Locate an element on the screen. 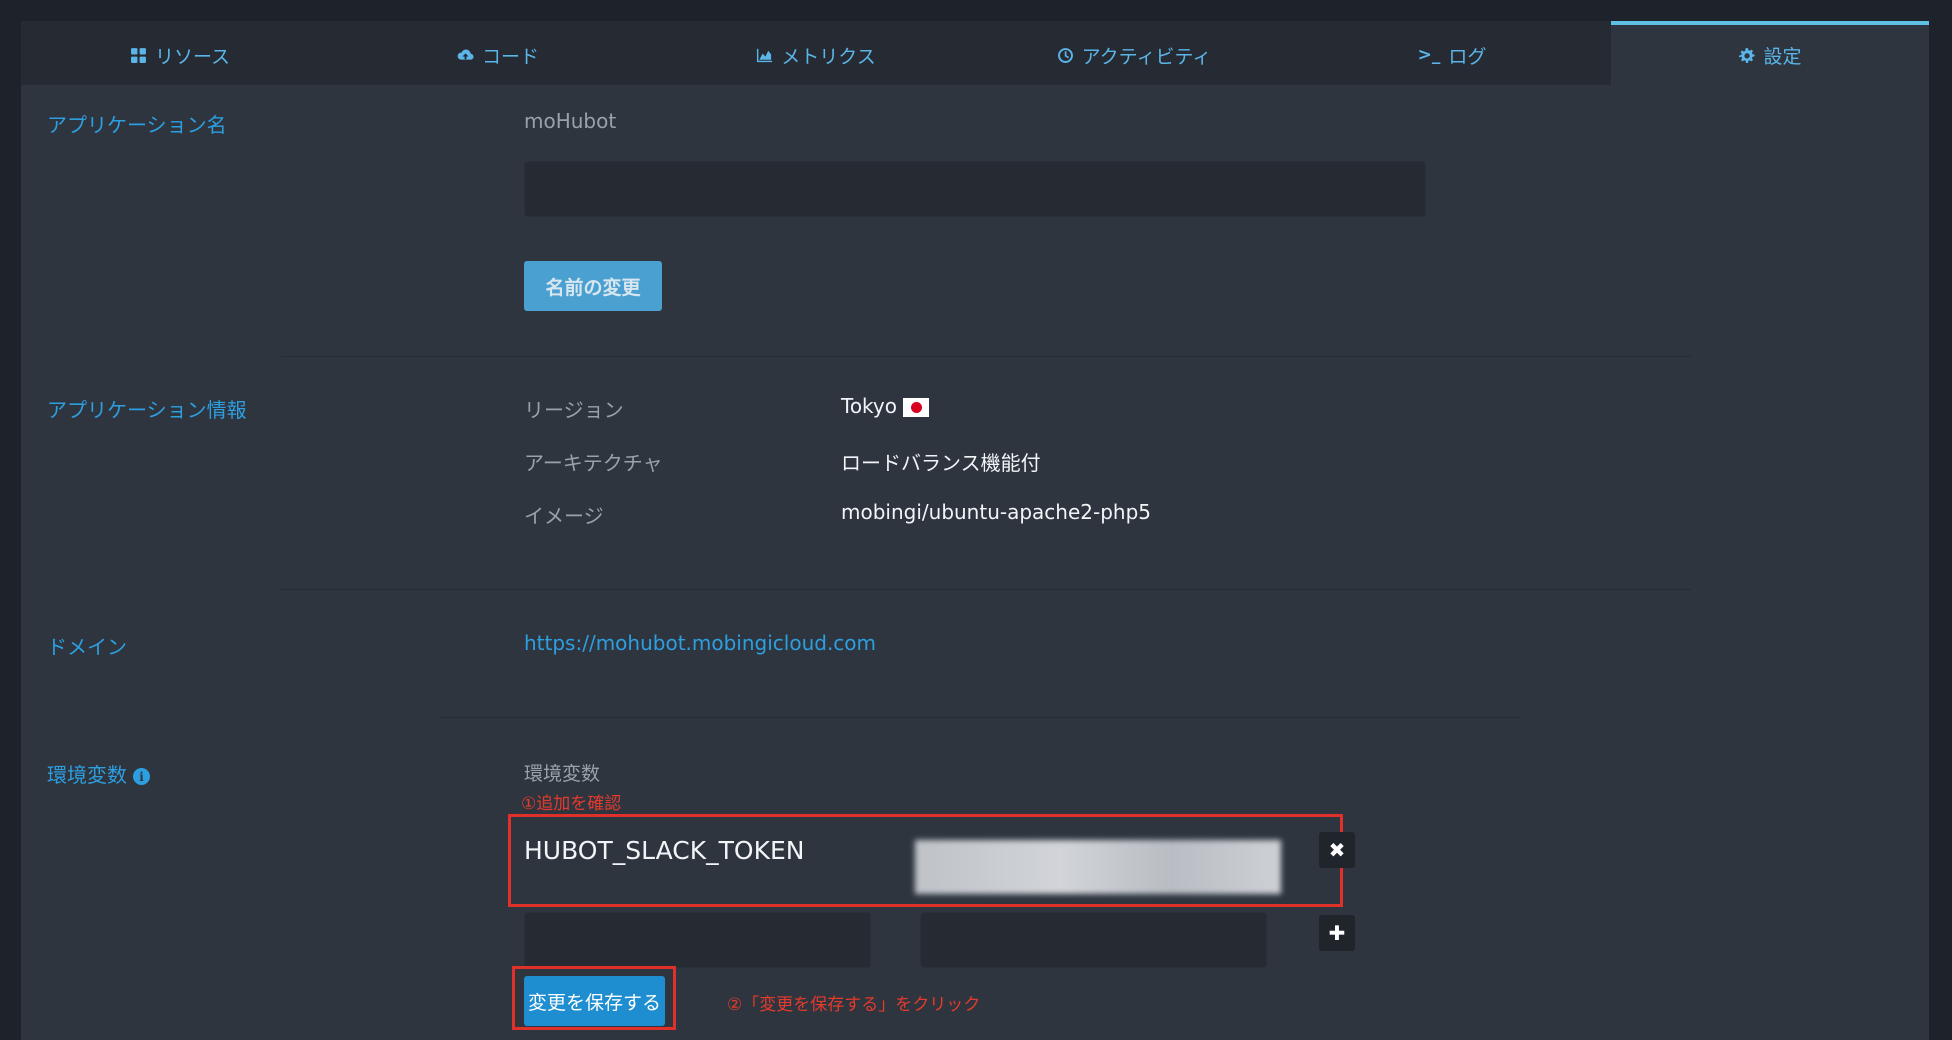 The height and width of the screenshot is (1040, 1952). tab-activity: アクティビティ is located at coordinates (1134, 53).